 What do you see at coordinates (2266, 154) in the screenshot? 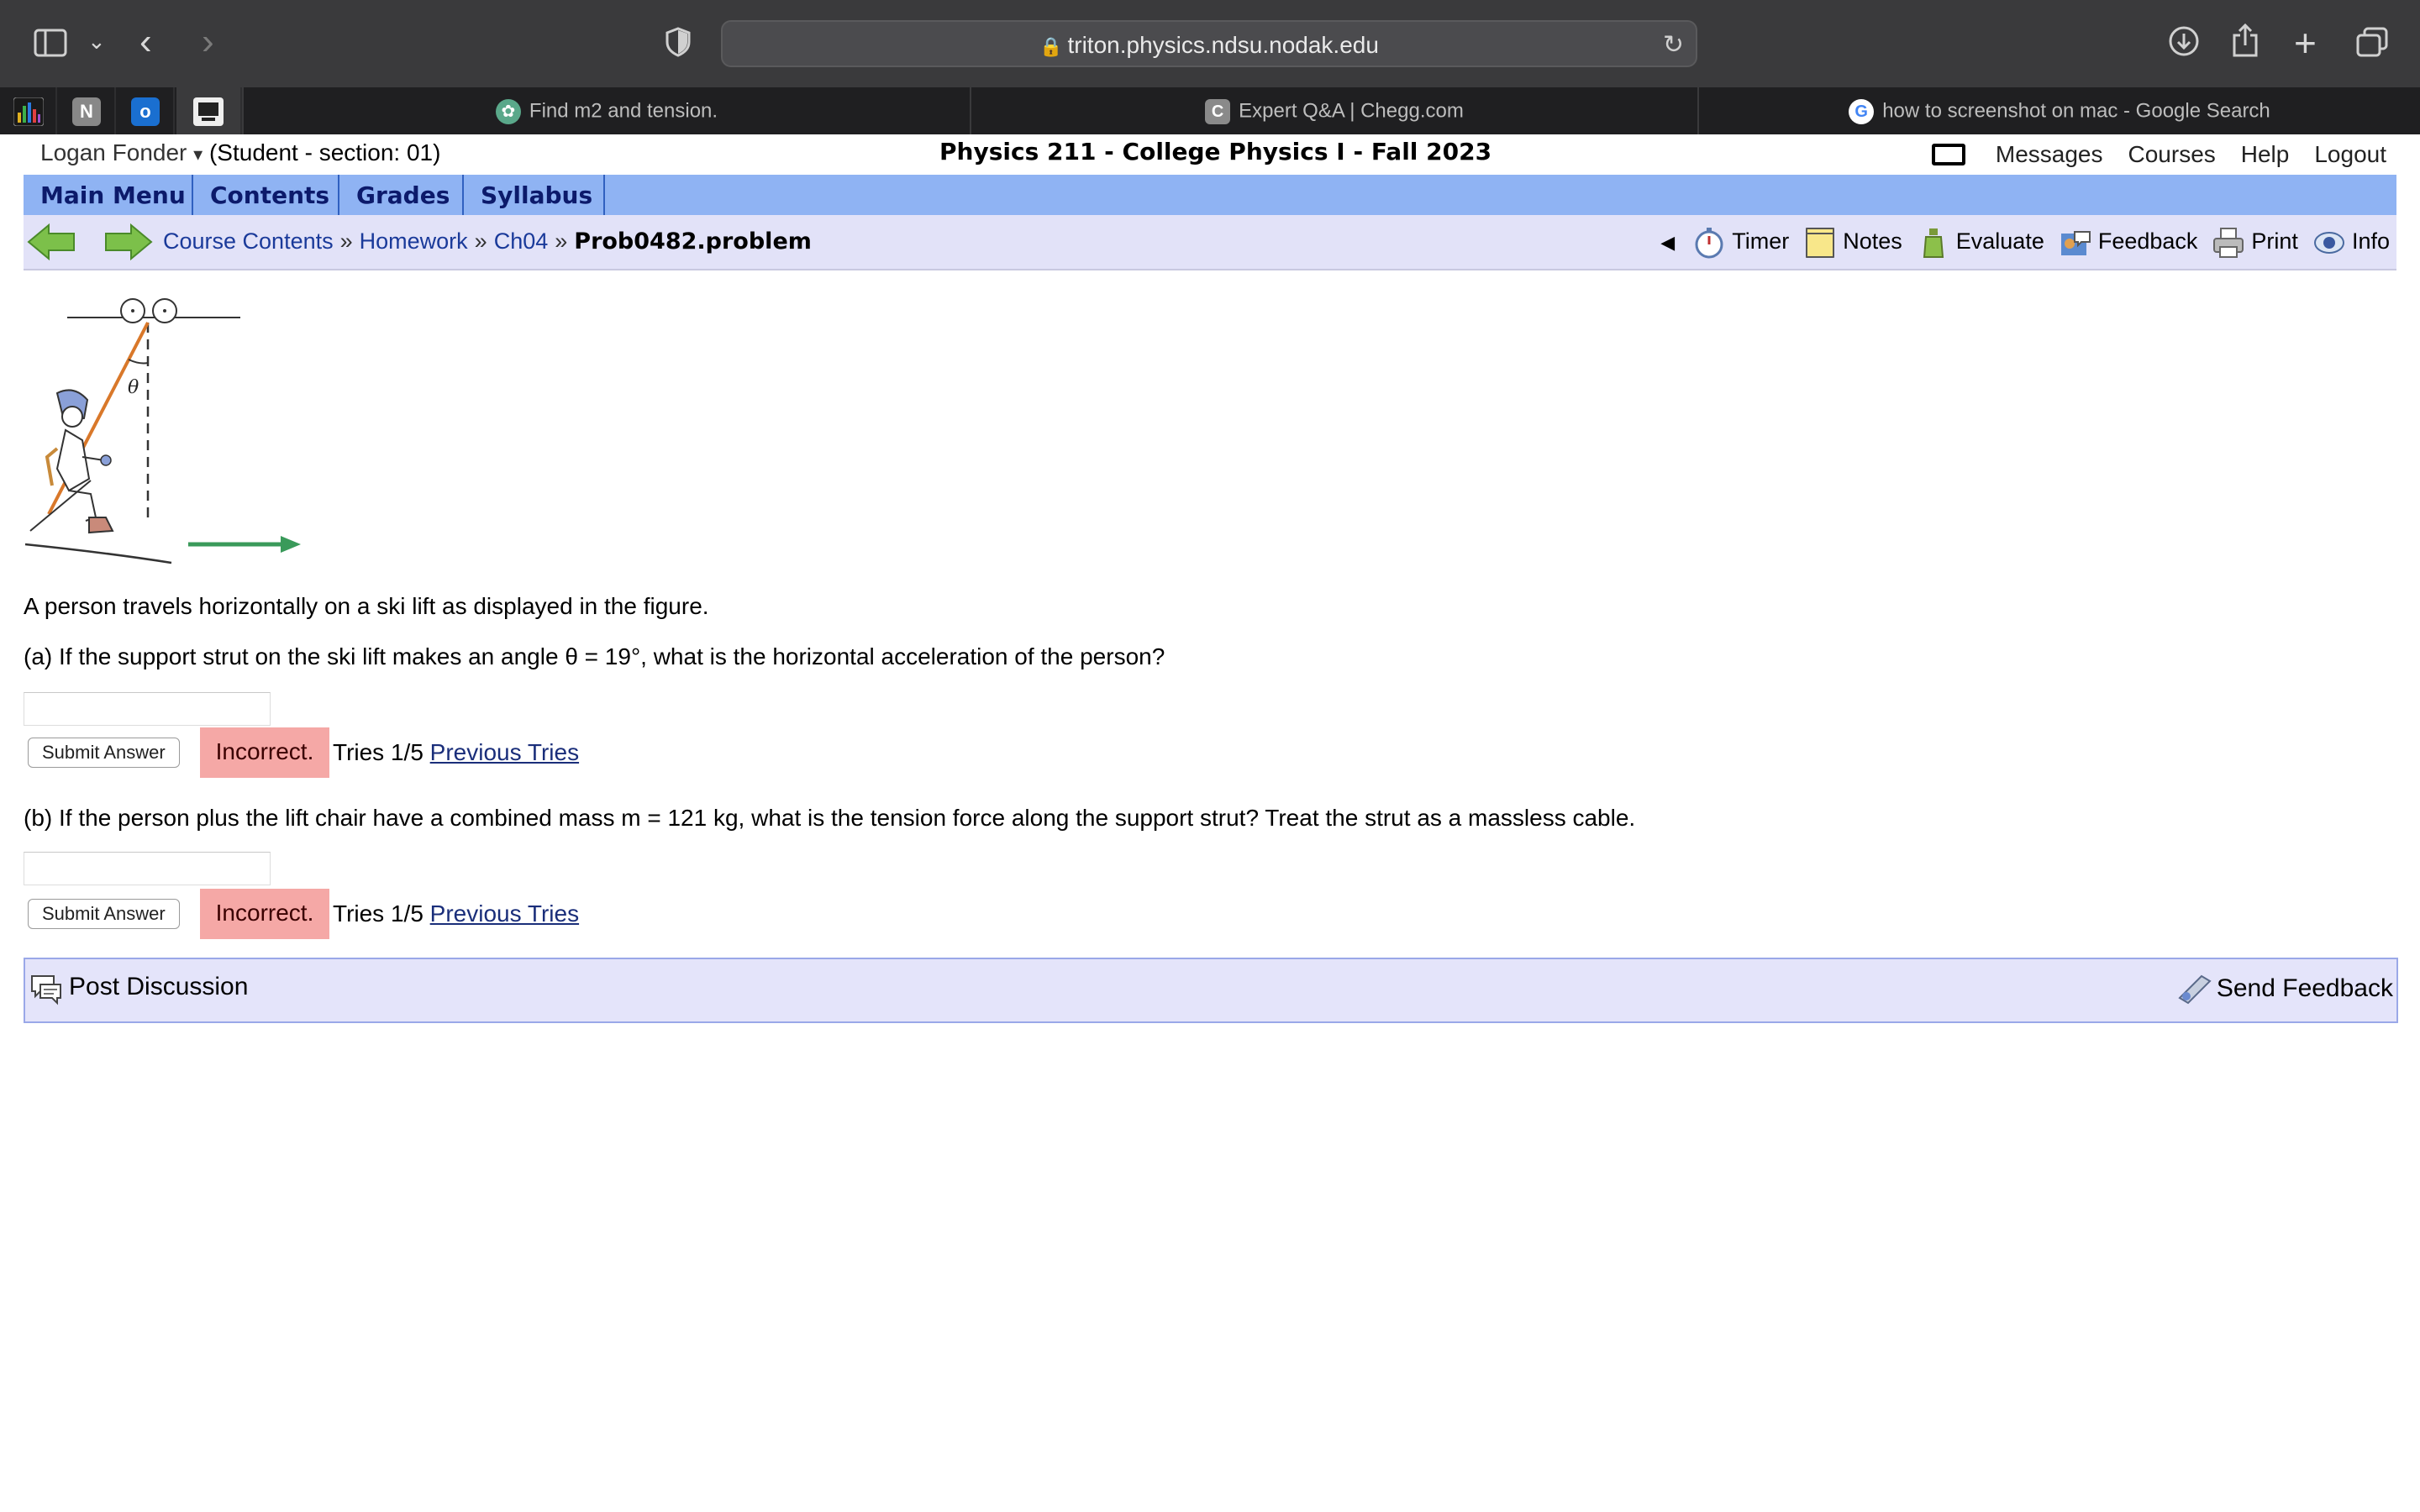
I see `help-link: Help` at bounding box center [2266, 154].